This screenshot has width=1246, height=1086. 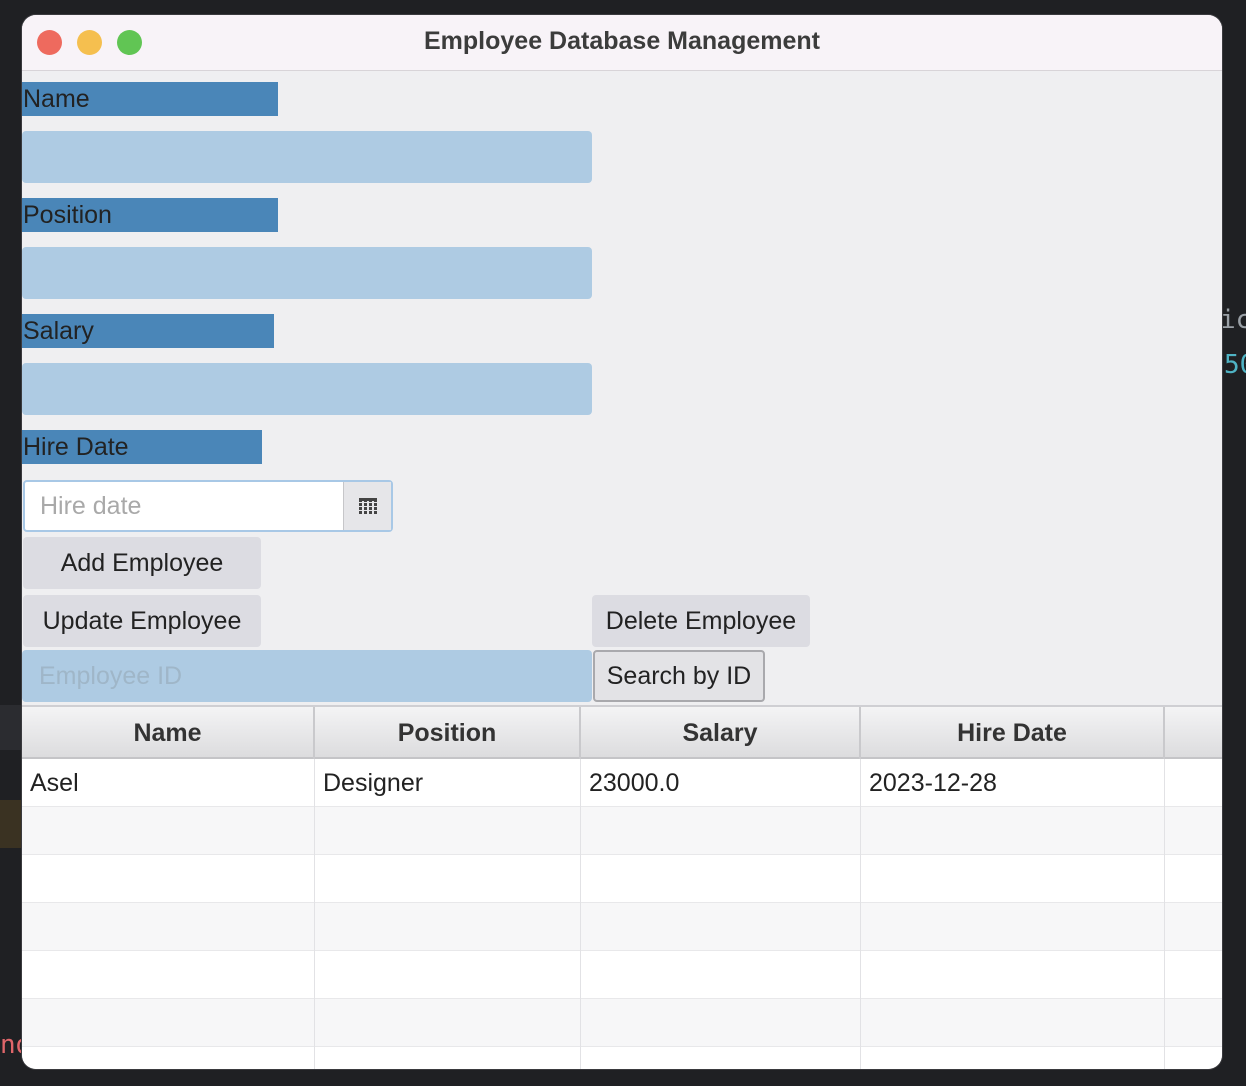 I want to click on table-row: Asel Designer 23000.0 2023-12-28, so click(x=622, y=783).